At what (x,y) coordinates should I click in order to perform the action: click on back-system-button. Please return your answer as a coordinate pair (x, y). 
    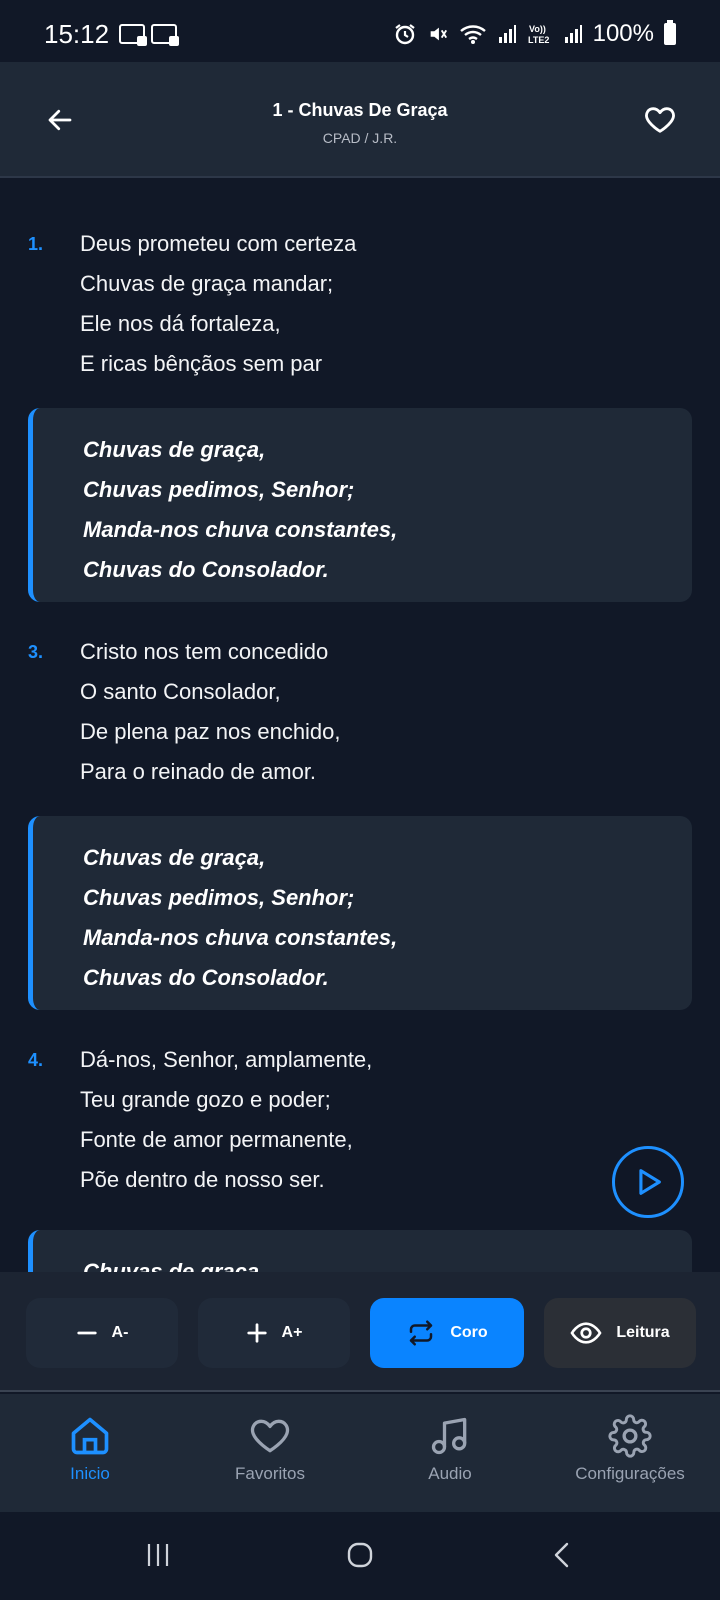
    Looking at the image, I should click on (562, 1555).